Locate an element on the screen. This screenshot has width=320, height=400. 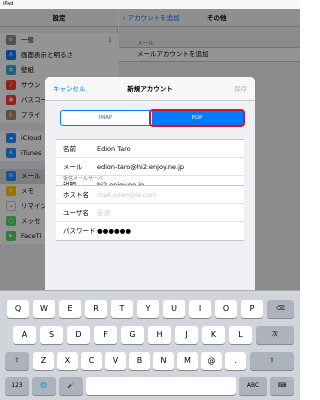
key-at: @ is located at coordinates (211, 361).